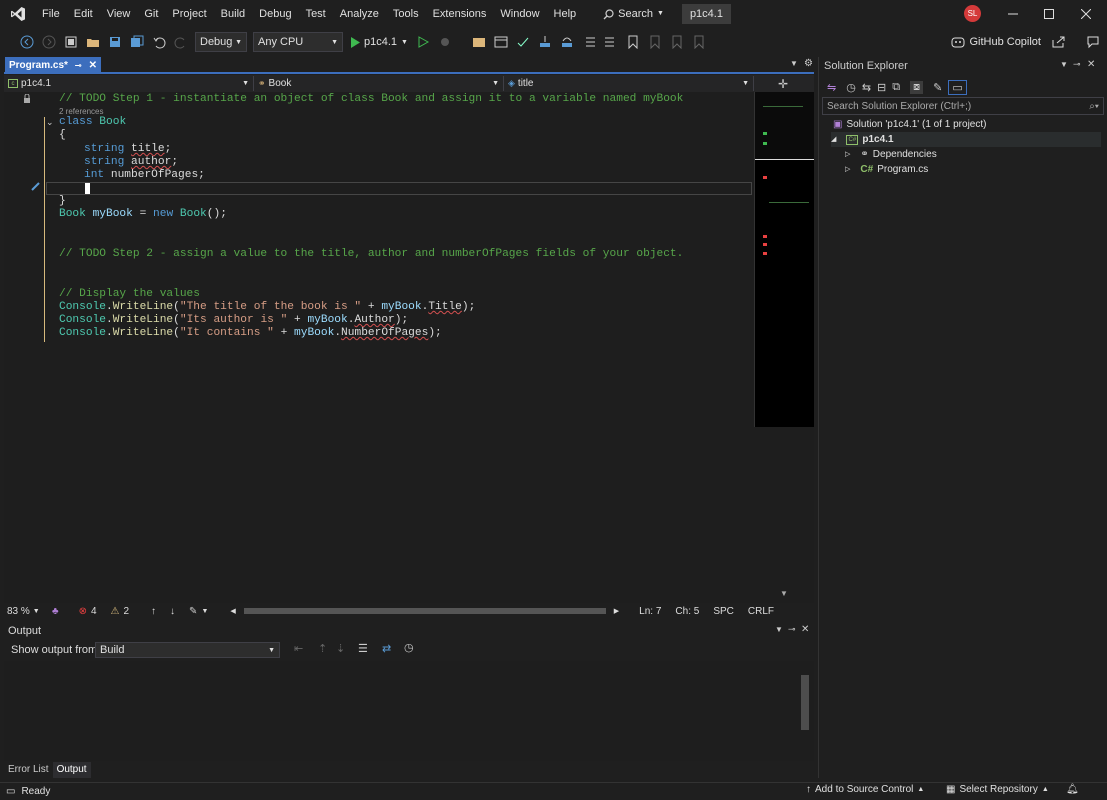 This screenshot has height=800, width=1107. I want to click on undo-icon, so click(159, 42).